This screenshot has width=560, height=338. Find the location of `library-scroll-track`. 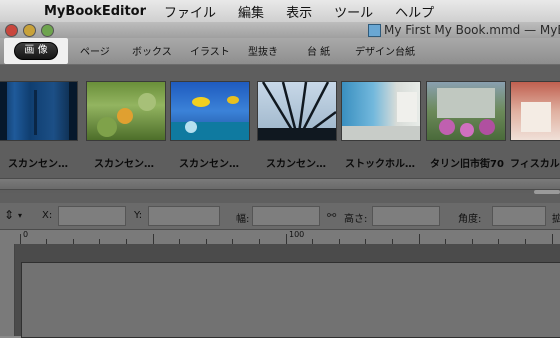

library-scroll-track is located at coordinates (280, 184).